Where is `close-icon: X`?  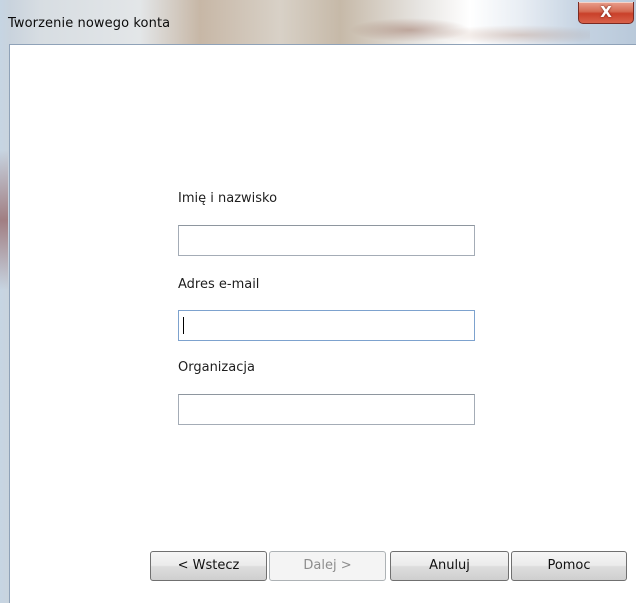 close-icon: X is located at coordinates (606, 12).